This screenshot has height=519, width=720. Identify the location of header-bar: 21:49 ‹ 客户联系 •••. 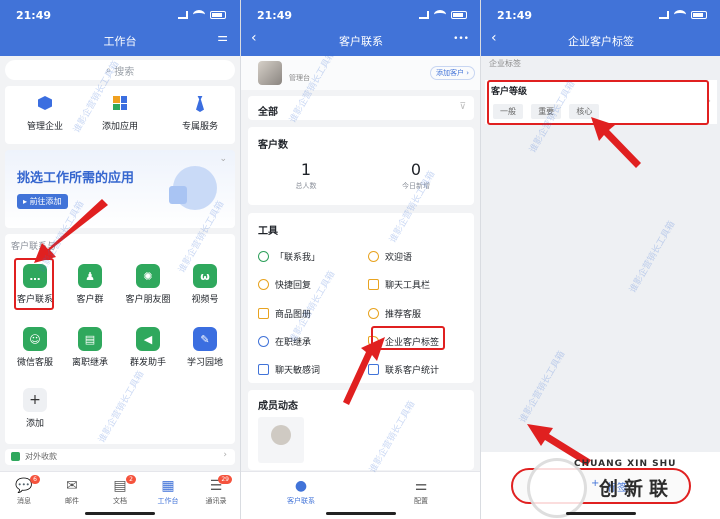
(360, 28).